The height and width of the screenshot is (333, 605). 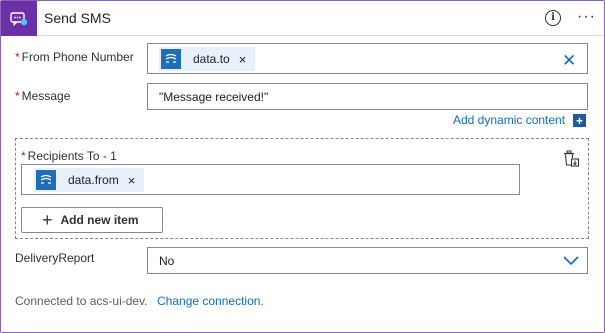 I want to click on card-header: Send SMS i ···, so click(x=302, y=18).